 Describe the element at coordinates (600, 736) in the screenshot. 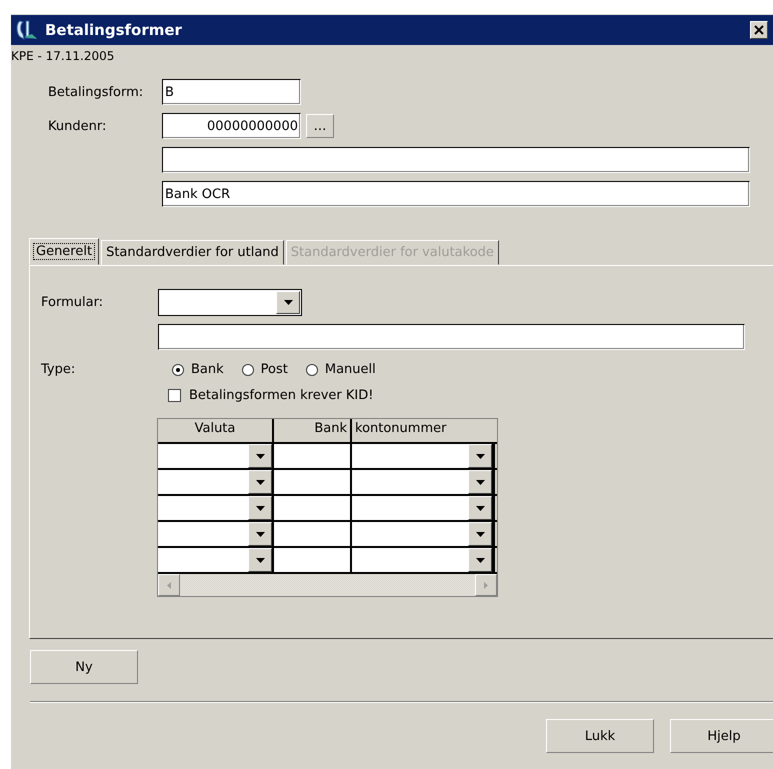

I see `dialog-button: Lukk` at that location.